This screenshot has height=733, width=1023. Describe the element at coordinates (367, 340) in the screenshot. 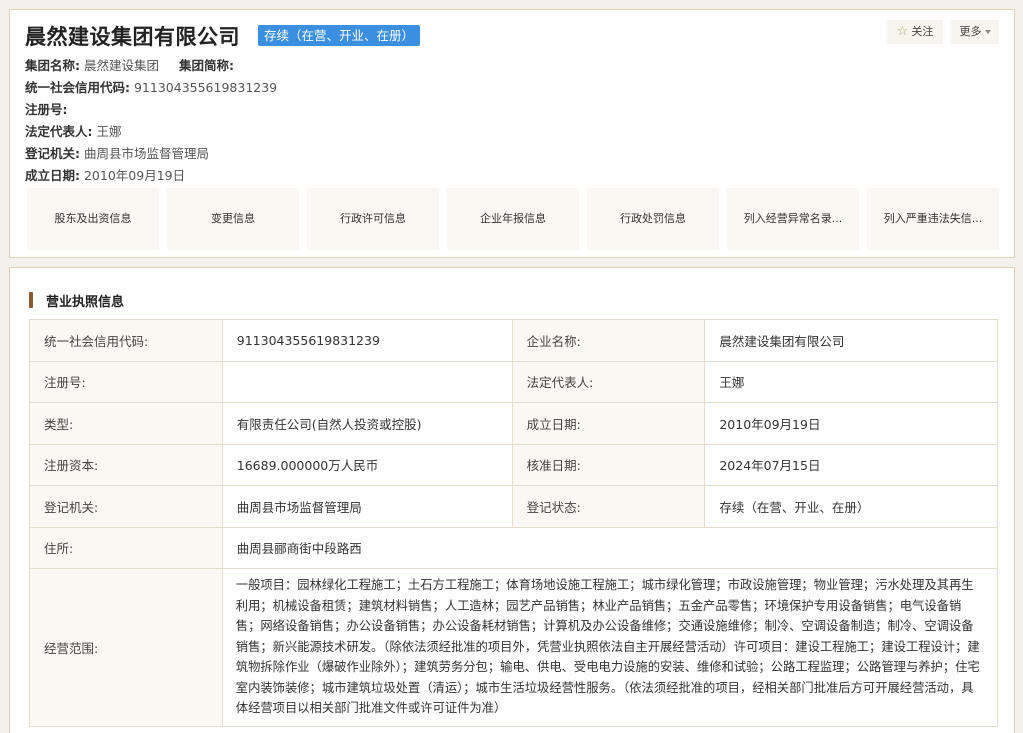

I see `credit-code-cell: 911304355619831239` at that location.